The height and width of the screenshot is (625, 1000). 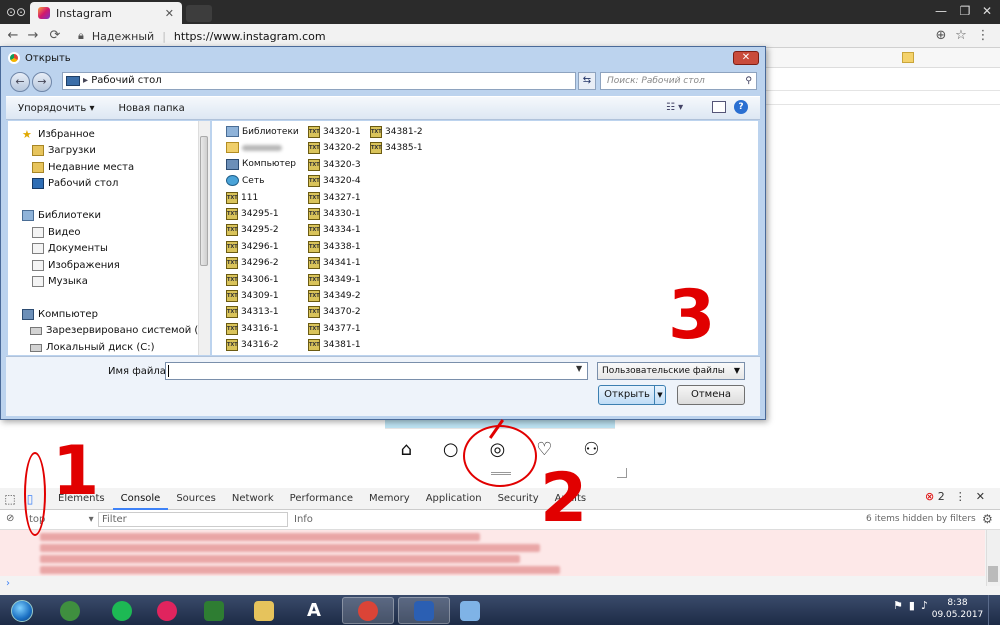 What do you see at coordinates (334, 230) in the screenshot?
I see `file-item: TXT 34334-1` at bounding box center [334, 230].